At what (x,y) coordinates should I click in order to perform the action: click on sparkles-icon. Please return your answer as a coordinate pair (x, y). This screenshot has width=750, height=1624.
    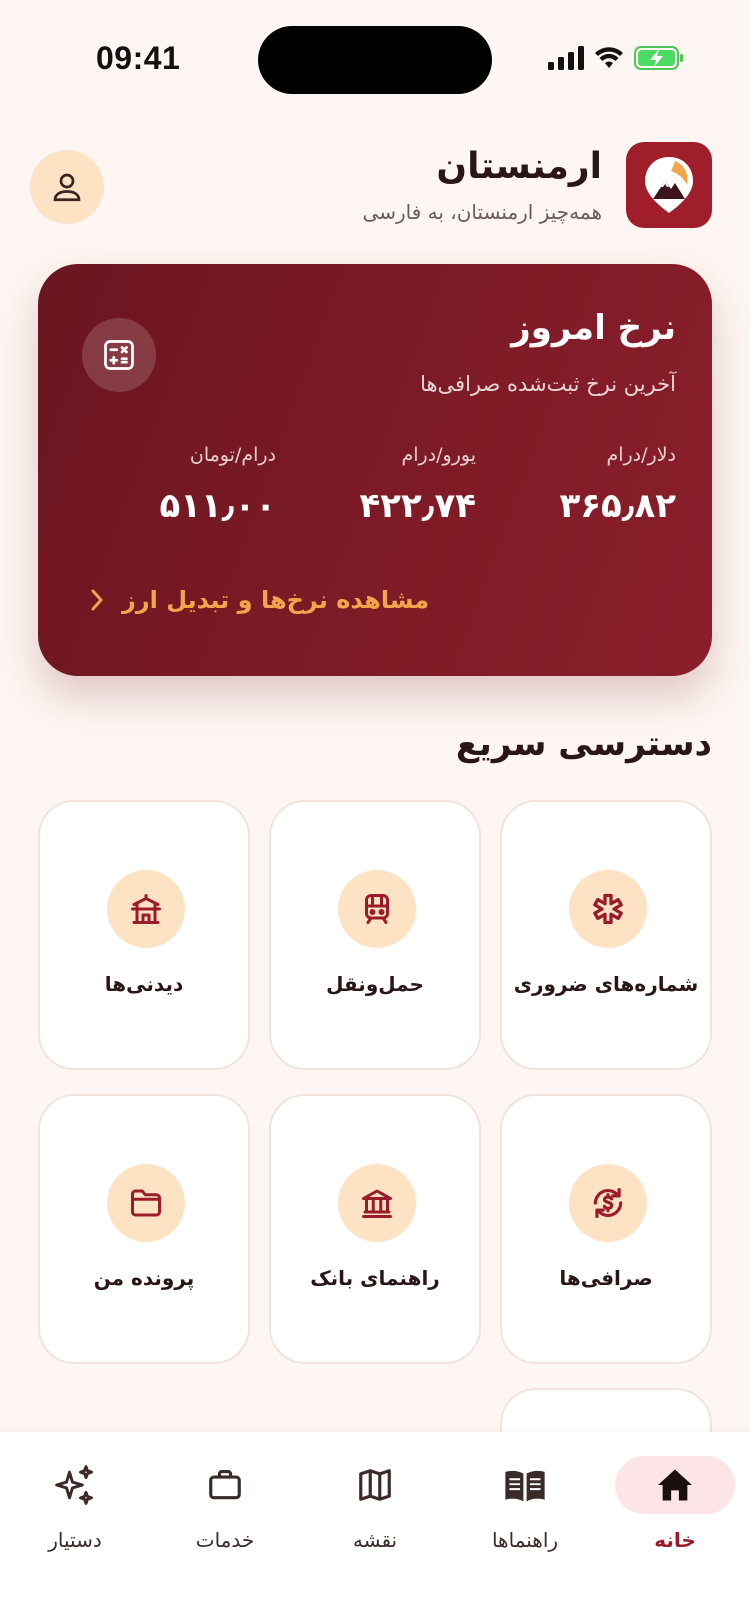
    Looking at the image, I should click on (74, 1485).